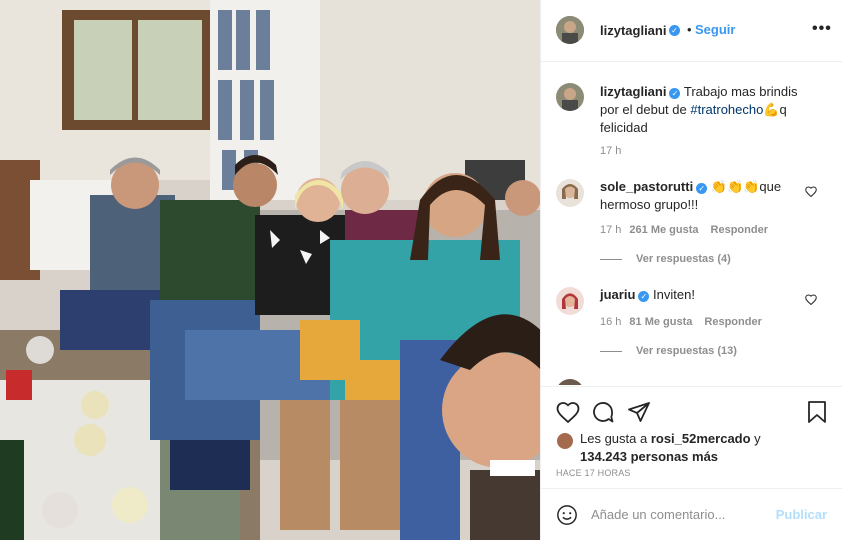 This screenshot has height=540, width=842. Describe the element at coordinates (683, 259) in the screenshot. I see `view-replies-label: Ver respuestas (4)` at that location.